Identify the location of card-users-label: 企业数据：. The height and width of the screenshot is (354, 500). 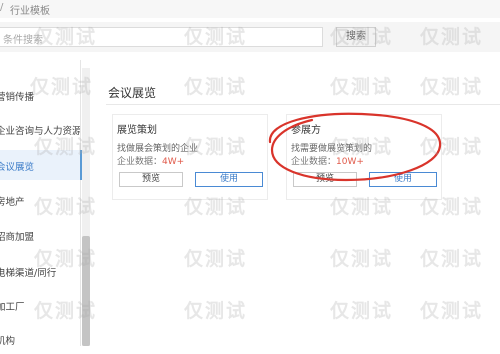
(140, 162).